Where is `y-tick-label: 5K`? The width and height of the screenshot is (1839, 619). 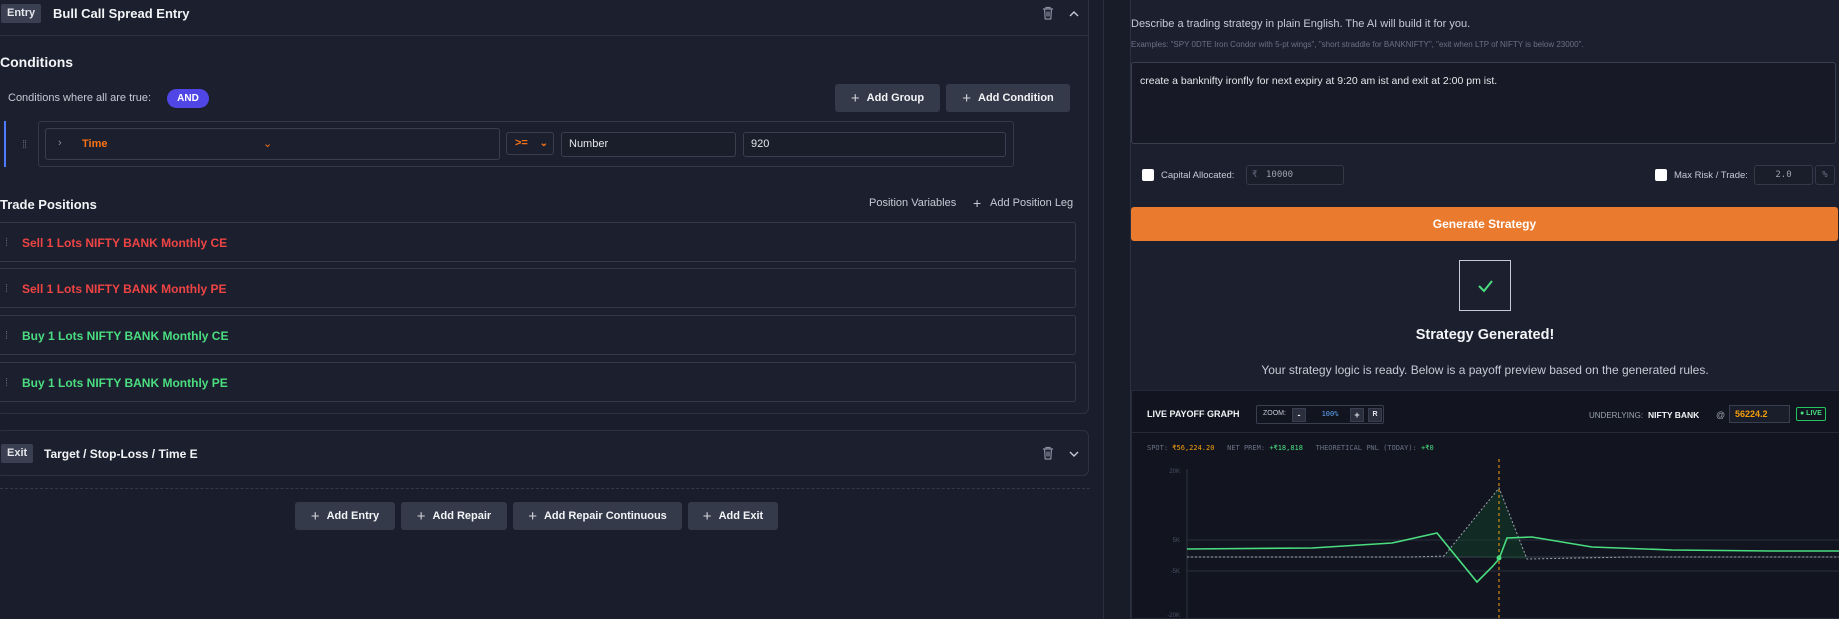
y-tick-label: 5K is located at coordinates (1176, 541).